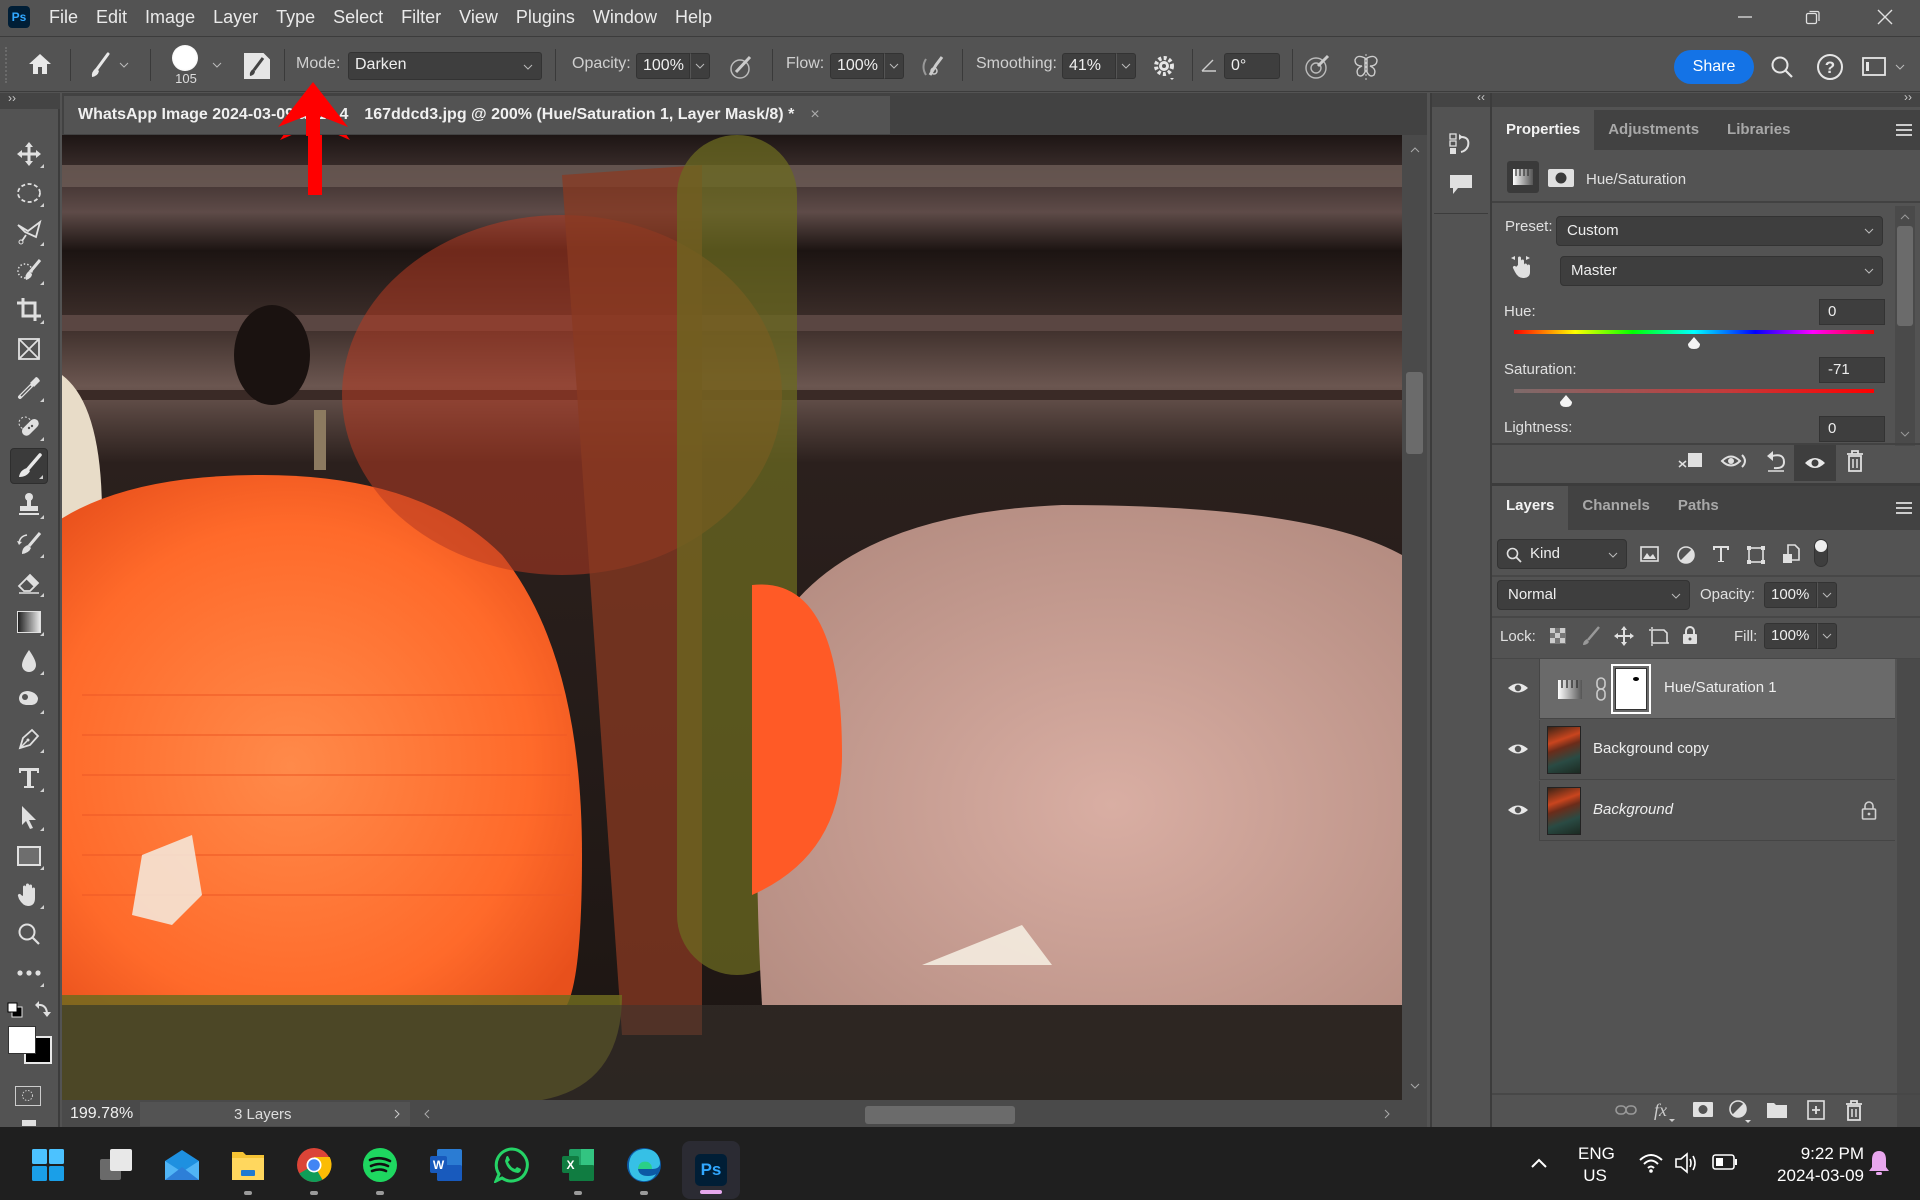 The image size is (1920, 1200). I want to click on smoothing-dropdown, so click(1126, 66).